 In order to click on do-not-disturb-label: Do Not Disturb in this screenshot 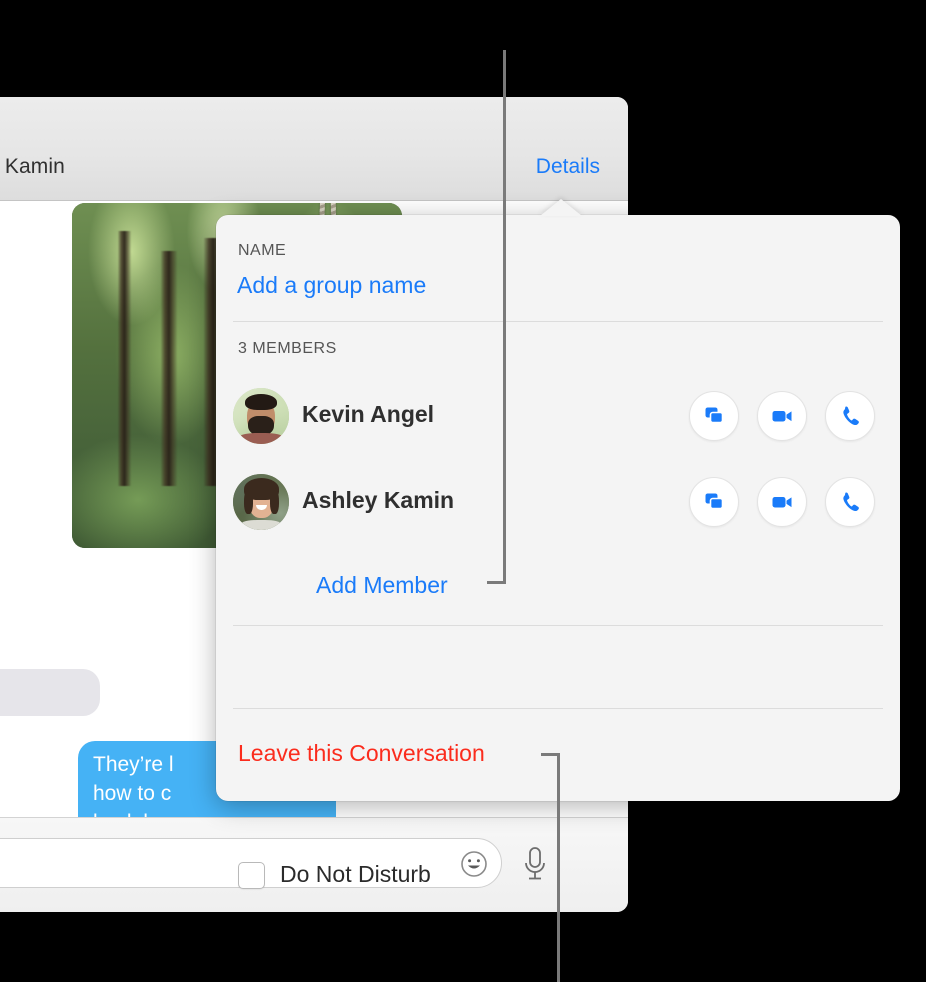, I will do `click(355, 874)`.